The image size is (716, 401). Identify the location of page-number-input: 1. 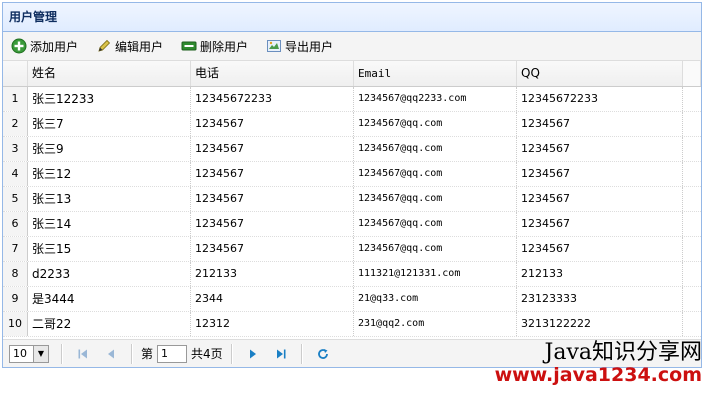
(172, 353).